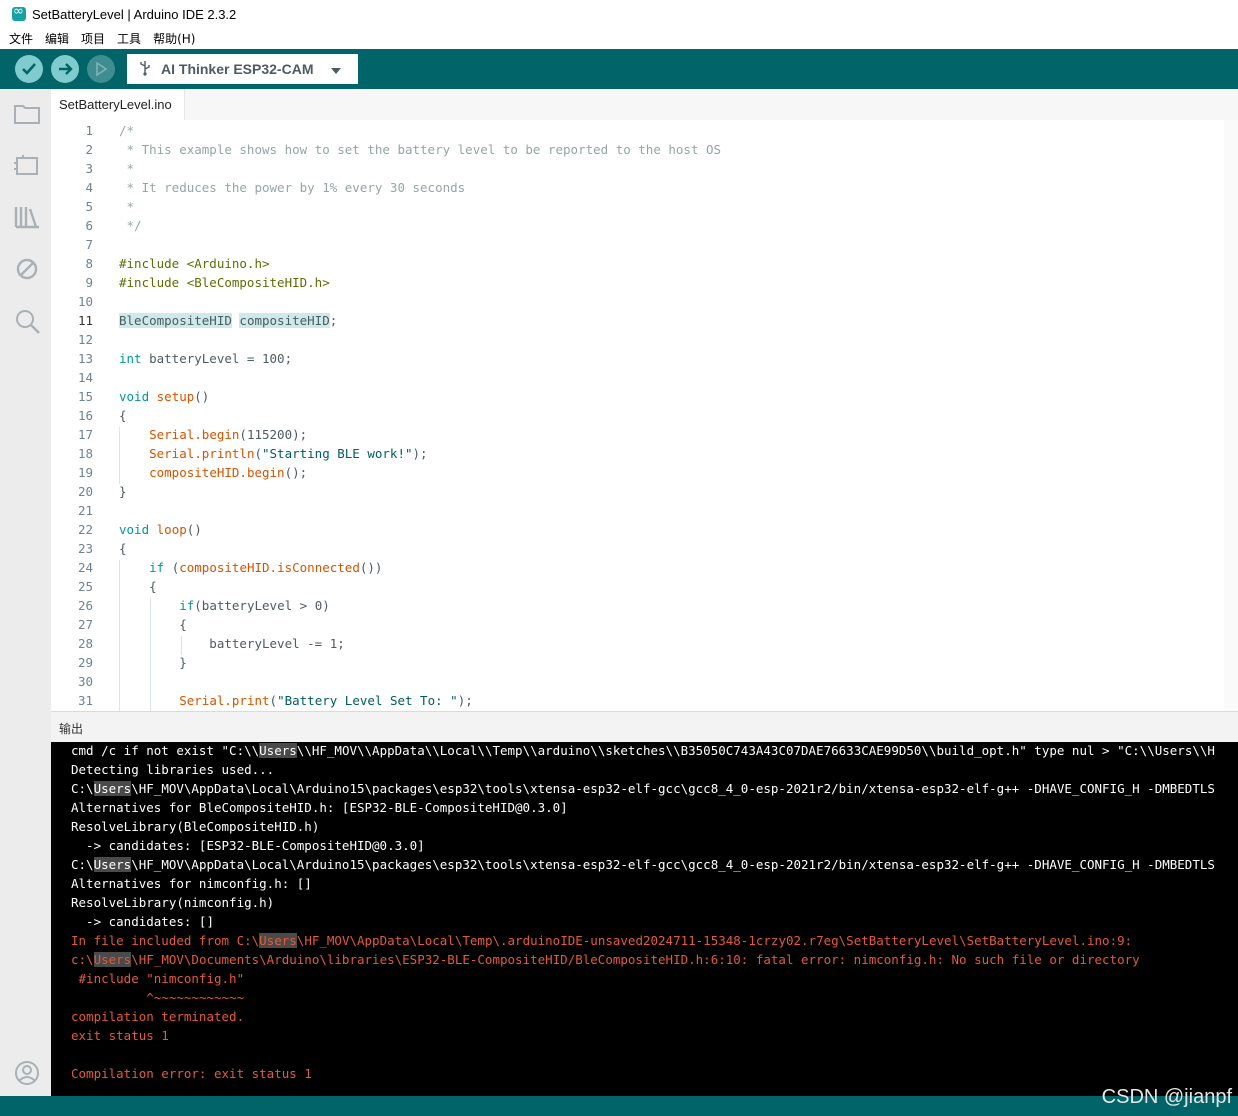 The height and width of the screenshot is (1116, 1238). I want to click on line-number: 11, so click(85, 320).